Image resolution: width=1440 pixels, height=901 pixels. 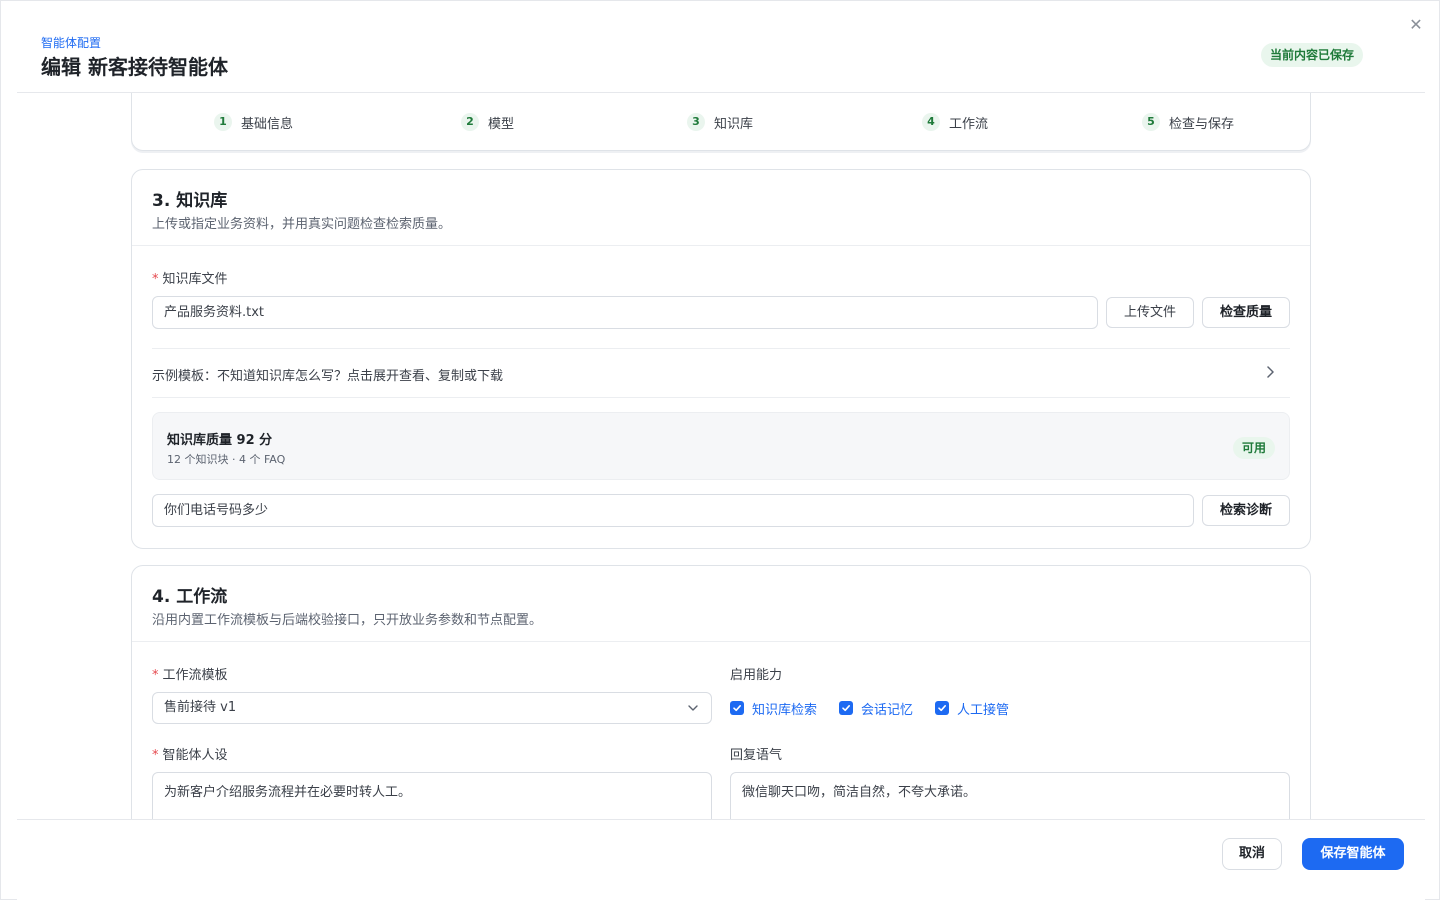 I want to click on card-description: 上传或指定业务资料，并用真实问题检查检索质量。, so click(x=302, y=224).